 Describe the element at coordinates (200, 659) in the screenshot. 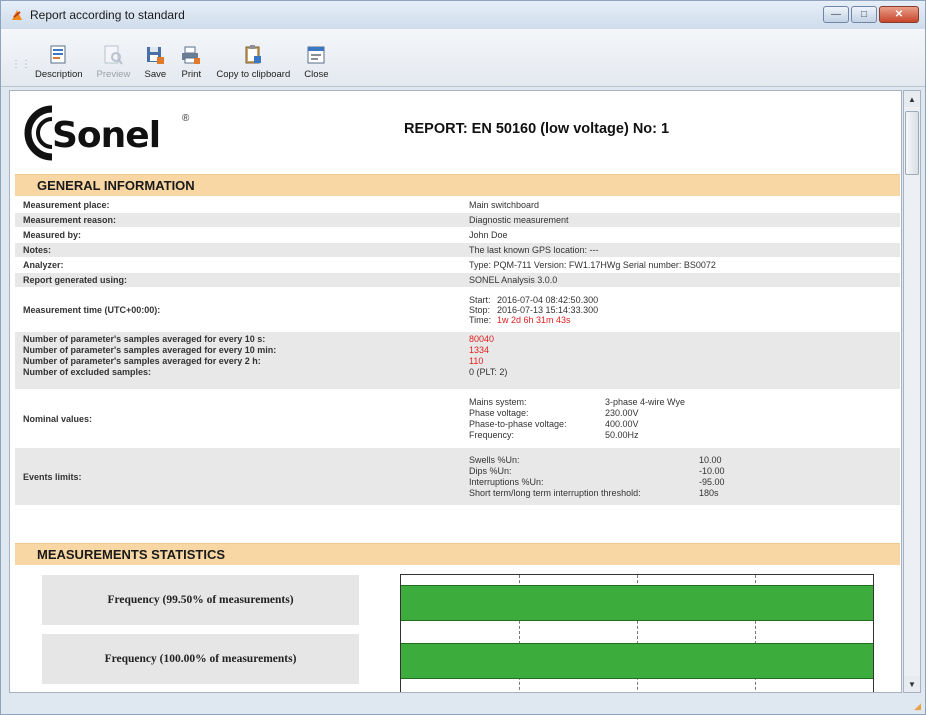

I see `stat-row-label: Frequency (100.00% of measurements)` at that location.